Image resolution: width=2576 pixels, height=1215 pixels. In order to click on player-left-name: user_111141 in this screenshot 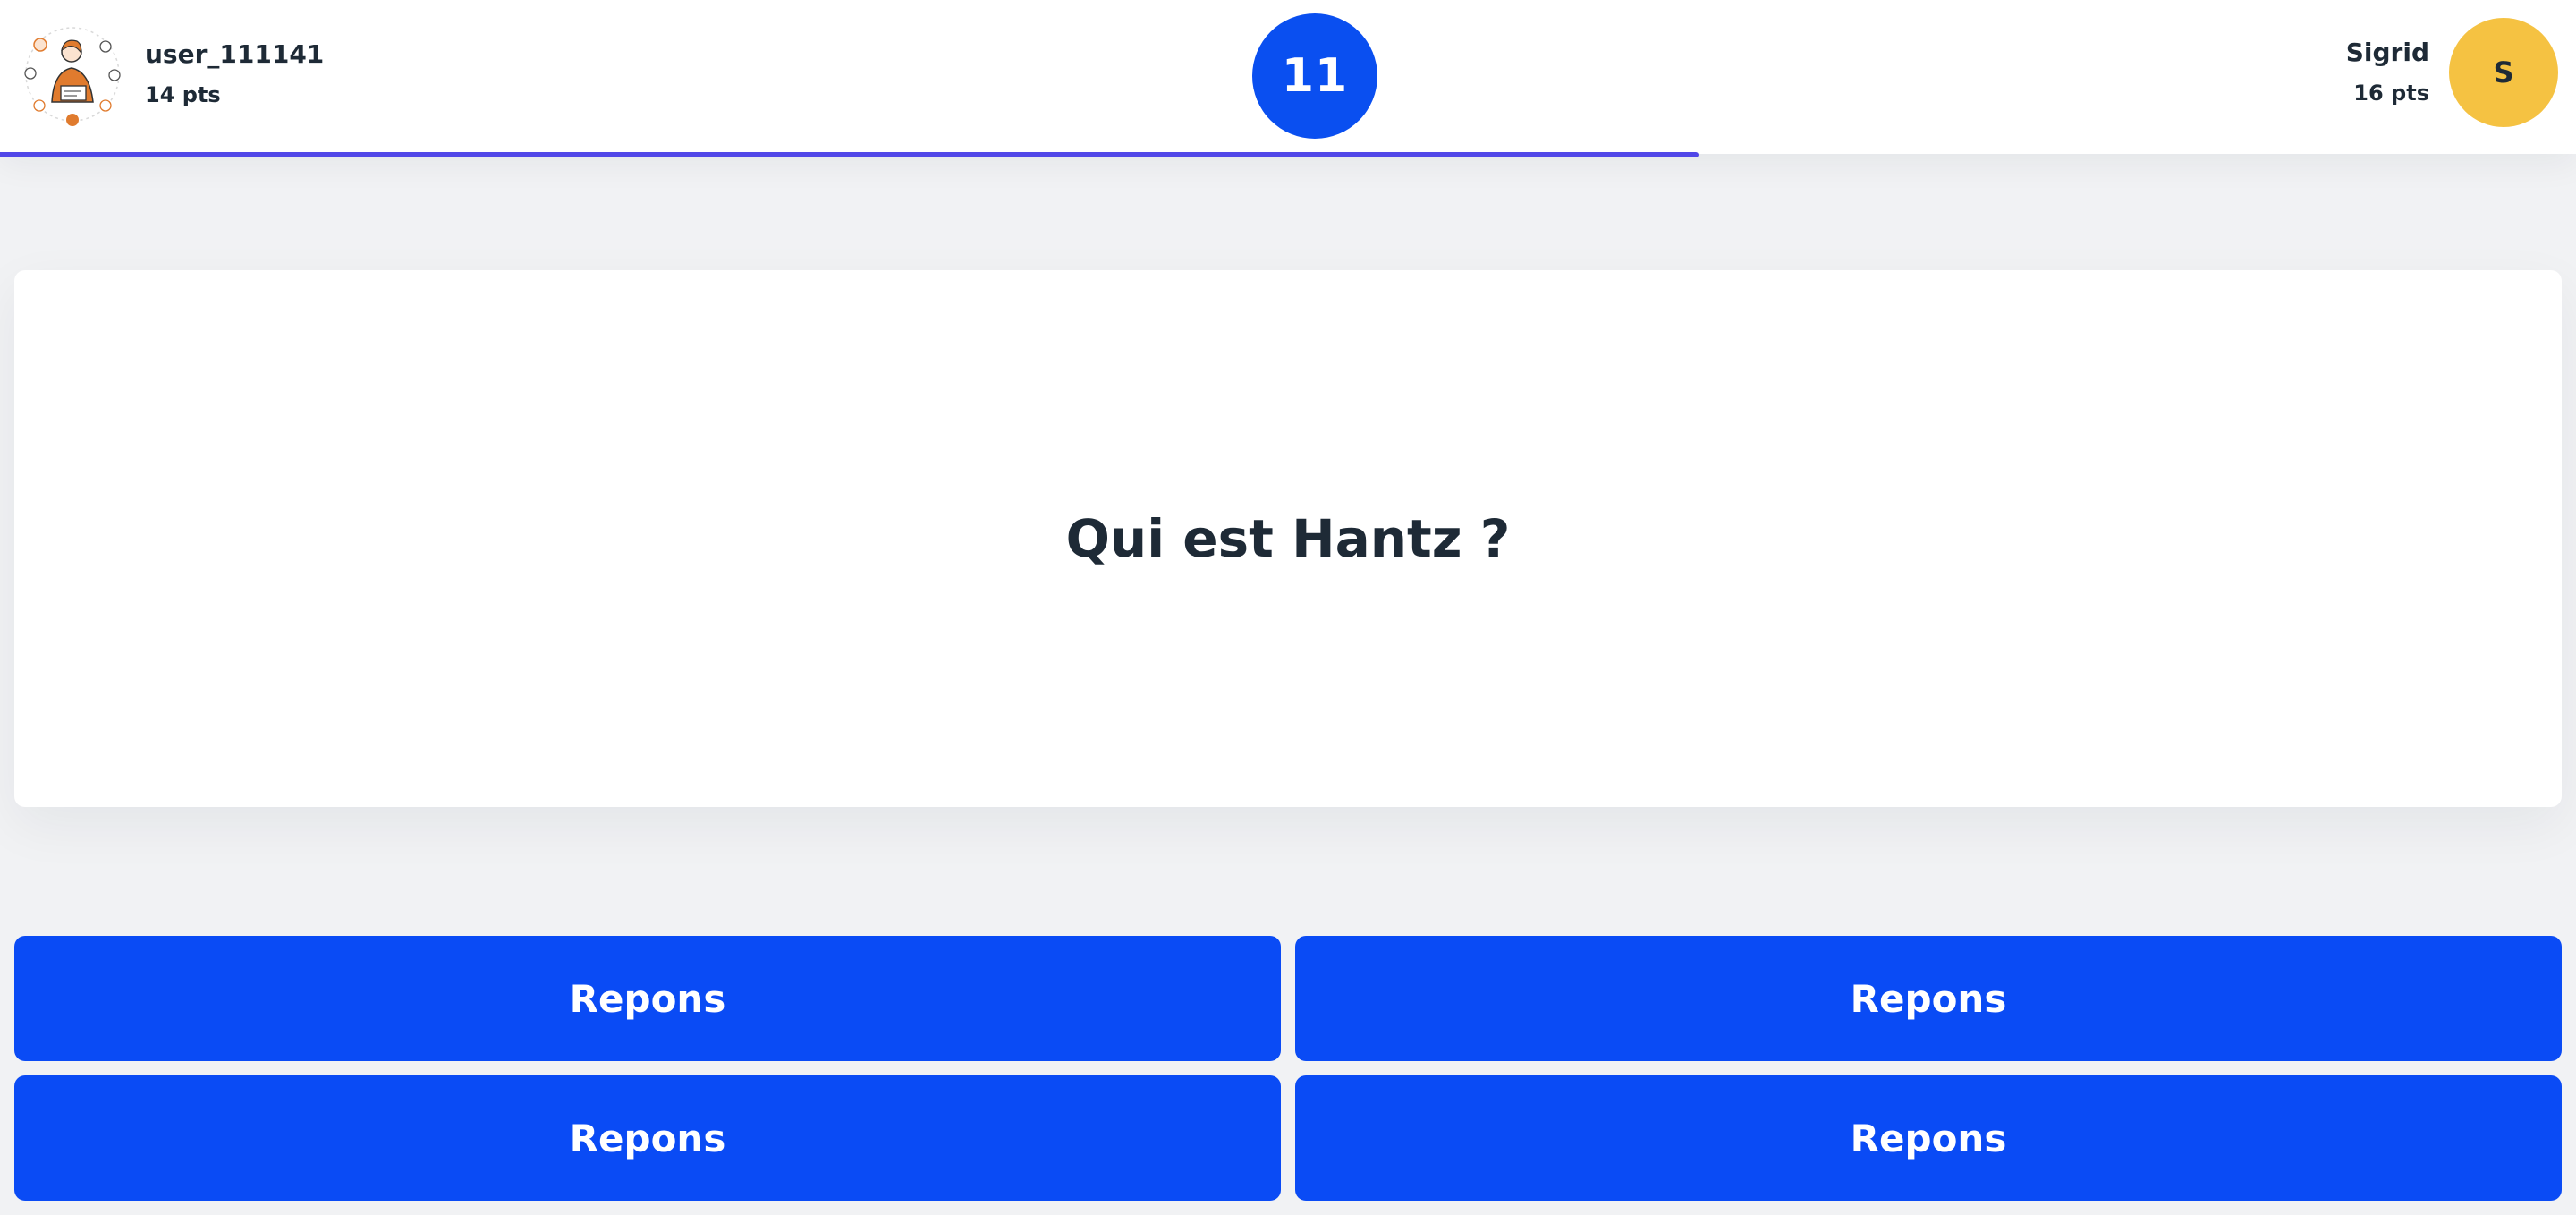, I will do `click(235, 54)`.